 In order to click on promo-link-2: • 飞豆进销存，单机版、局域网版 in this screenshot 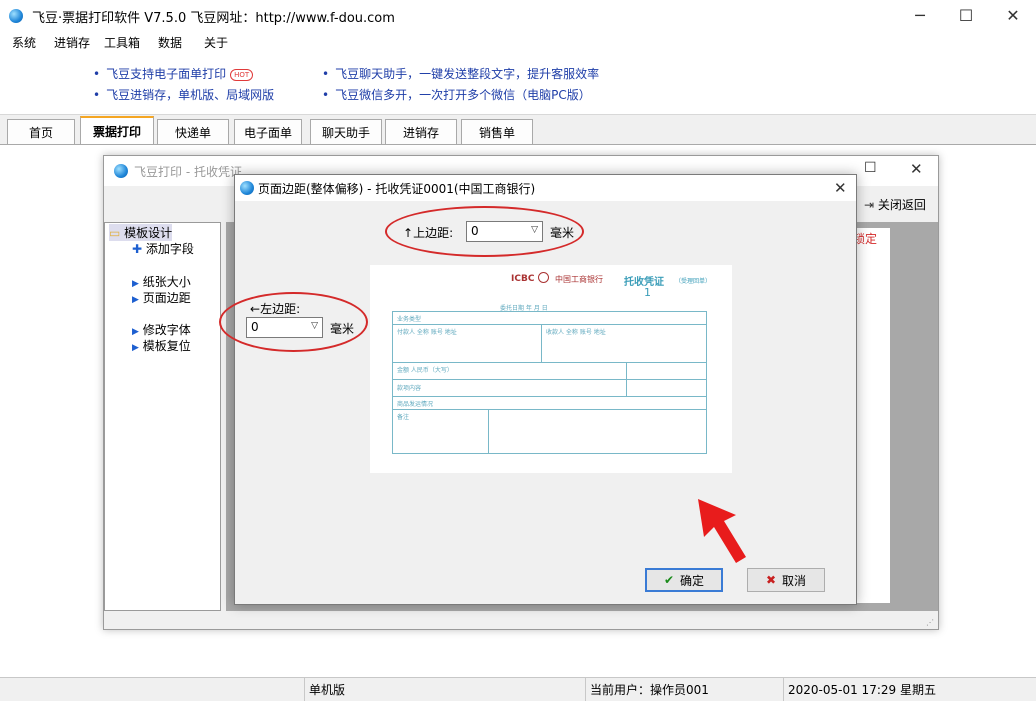, I will do `click(183, 94)`.